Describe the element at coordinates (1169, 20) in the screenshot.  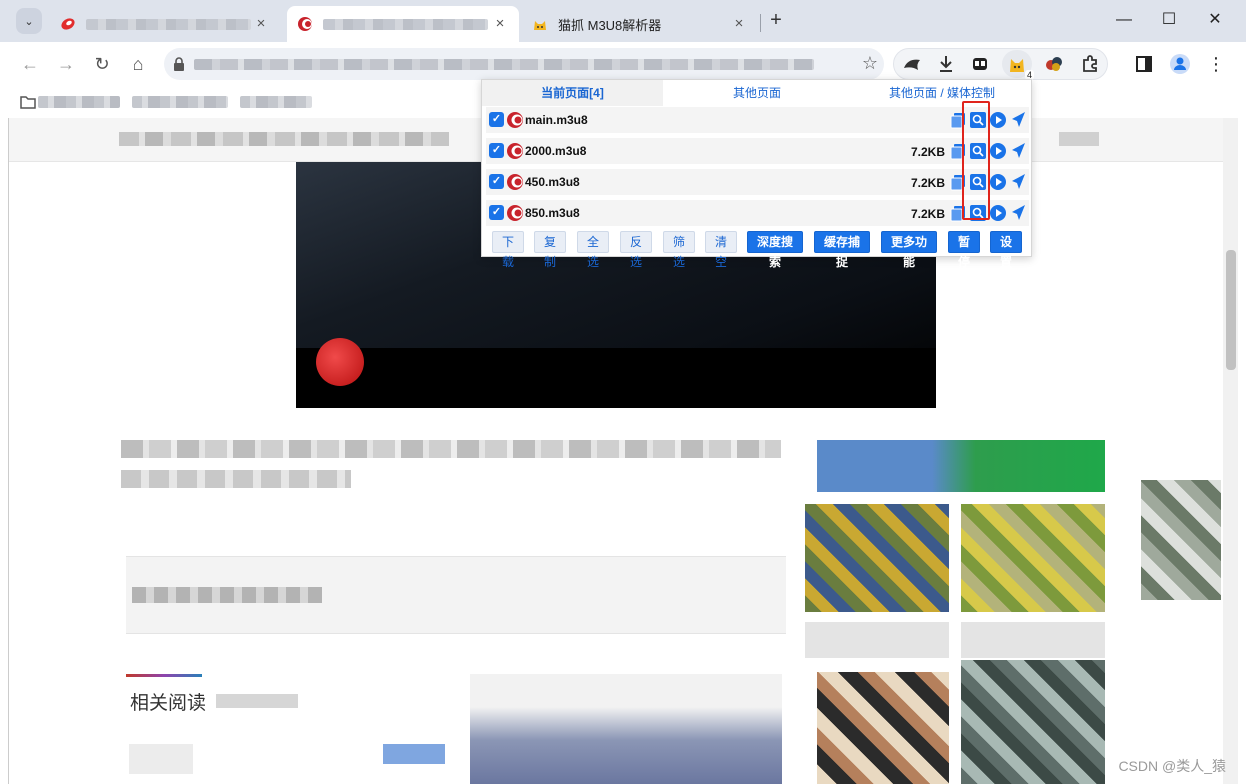
I see `maximize-button: ☐` at that location.